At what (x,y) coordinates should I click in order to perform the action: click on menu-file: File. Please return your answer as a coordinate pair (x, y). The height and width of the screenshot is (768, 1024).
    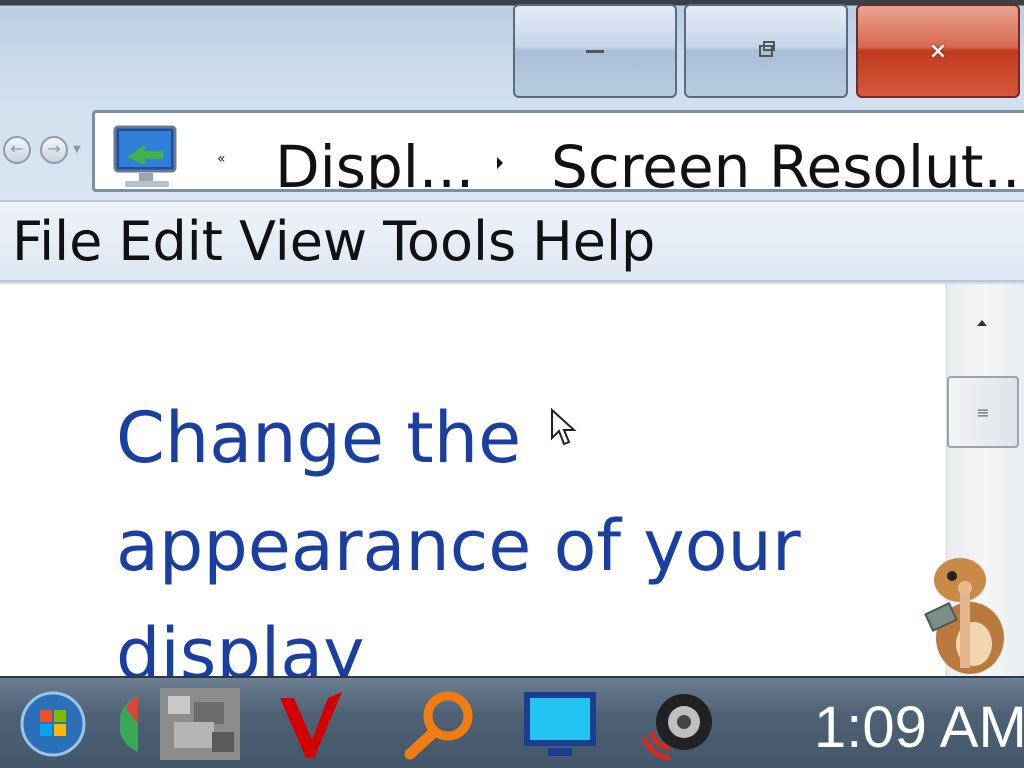
    Looking at the image, I should click on (57, 241).